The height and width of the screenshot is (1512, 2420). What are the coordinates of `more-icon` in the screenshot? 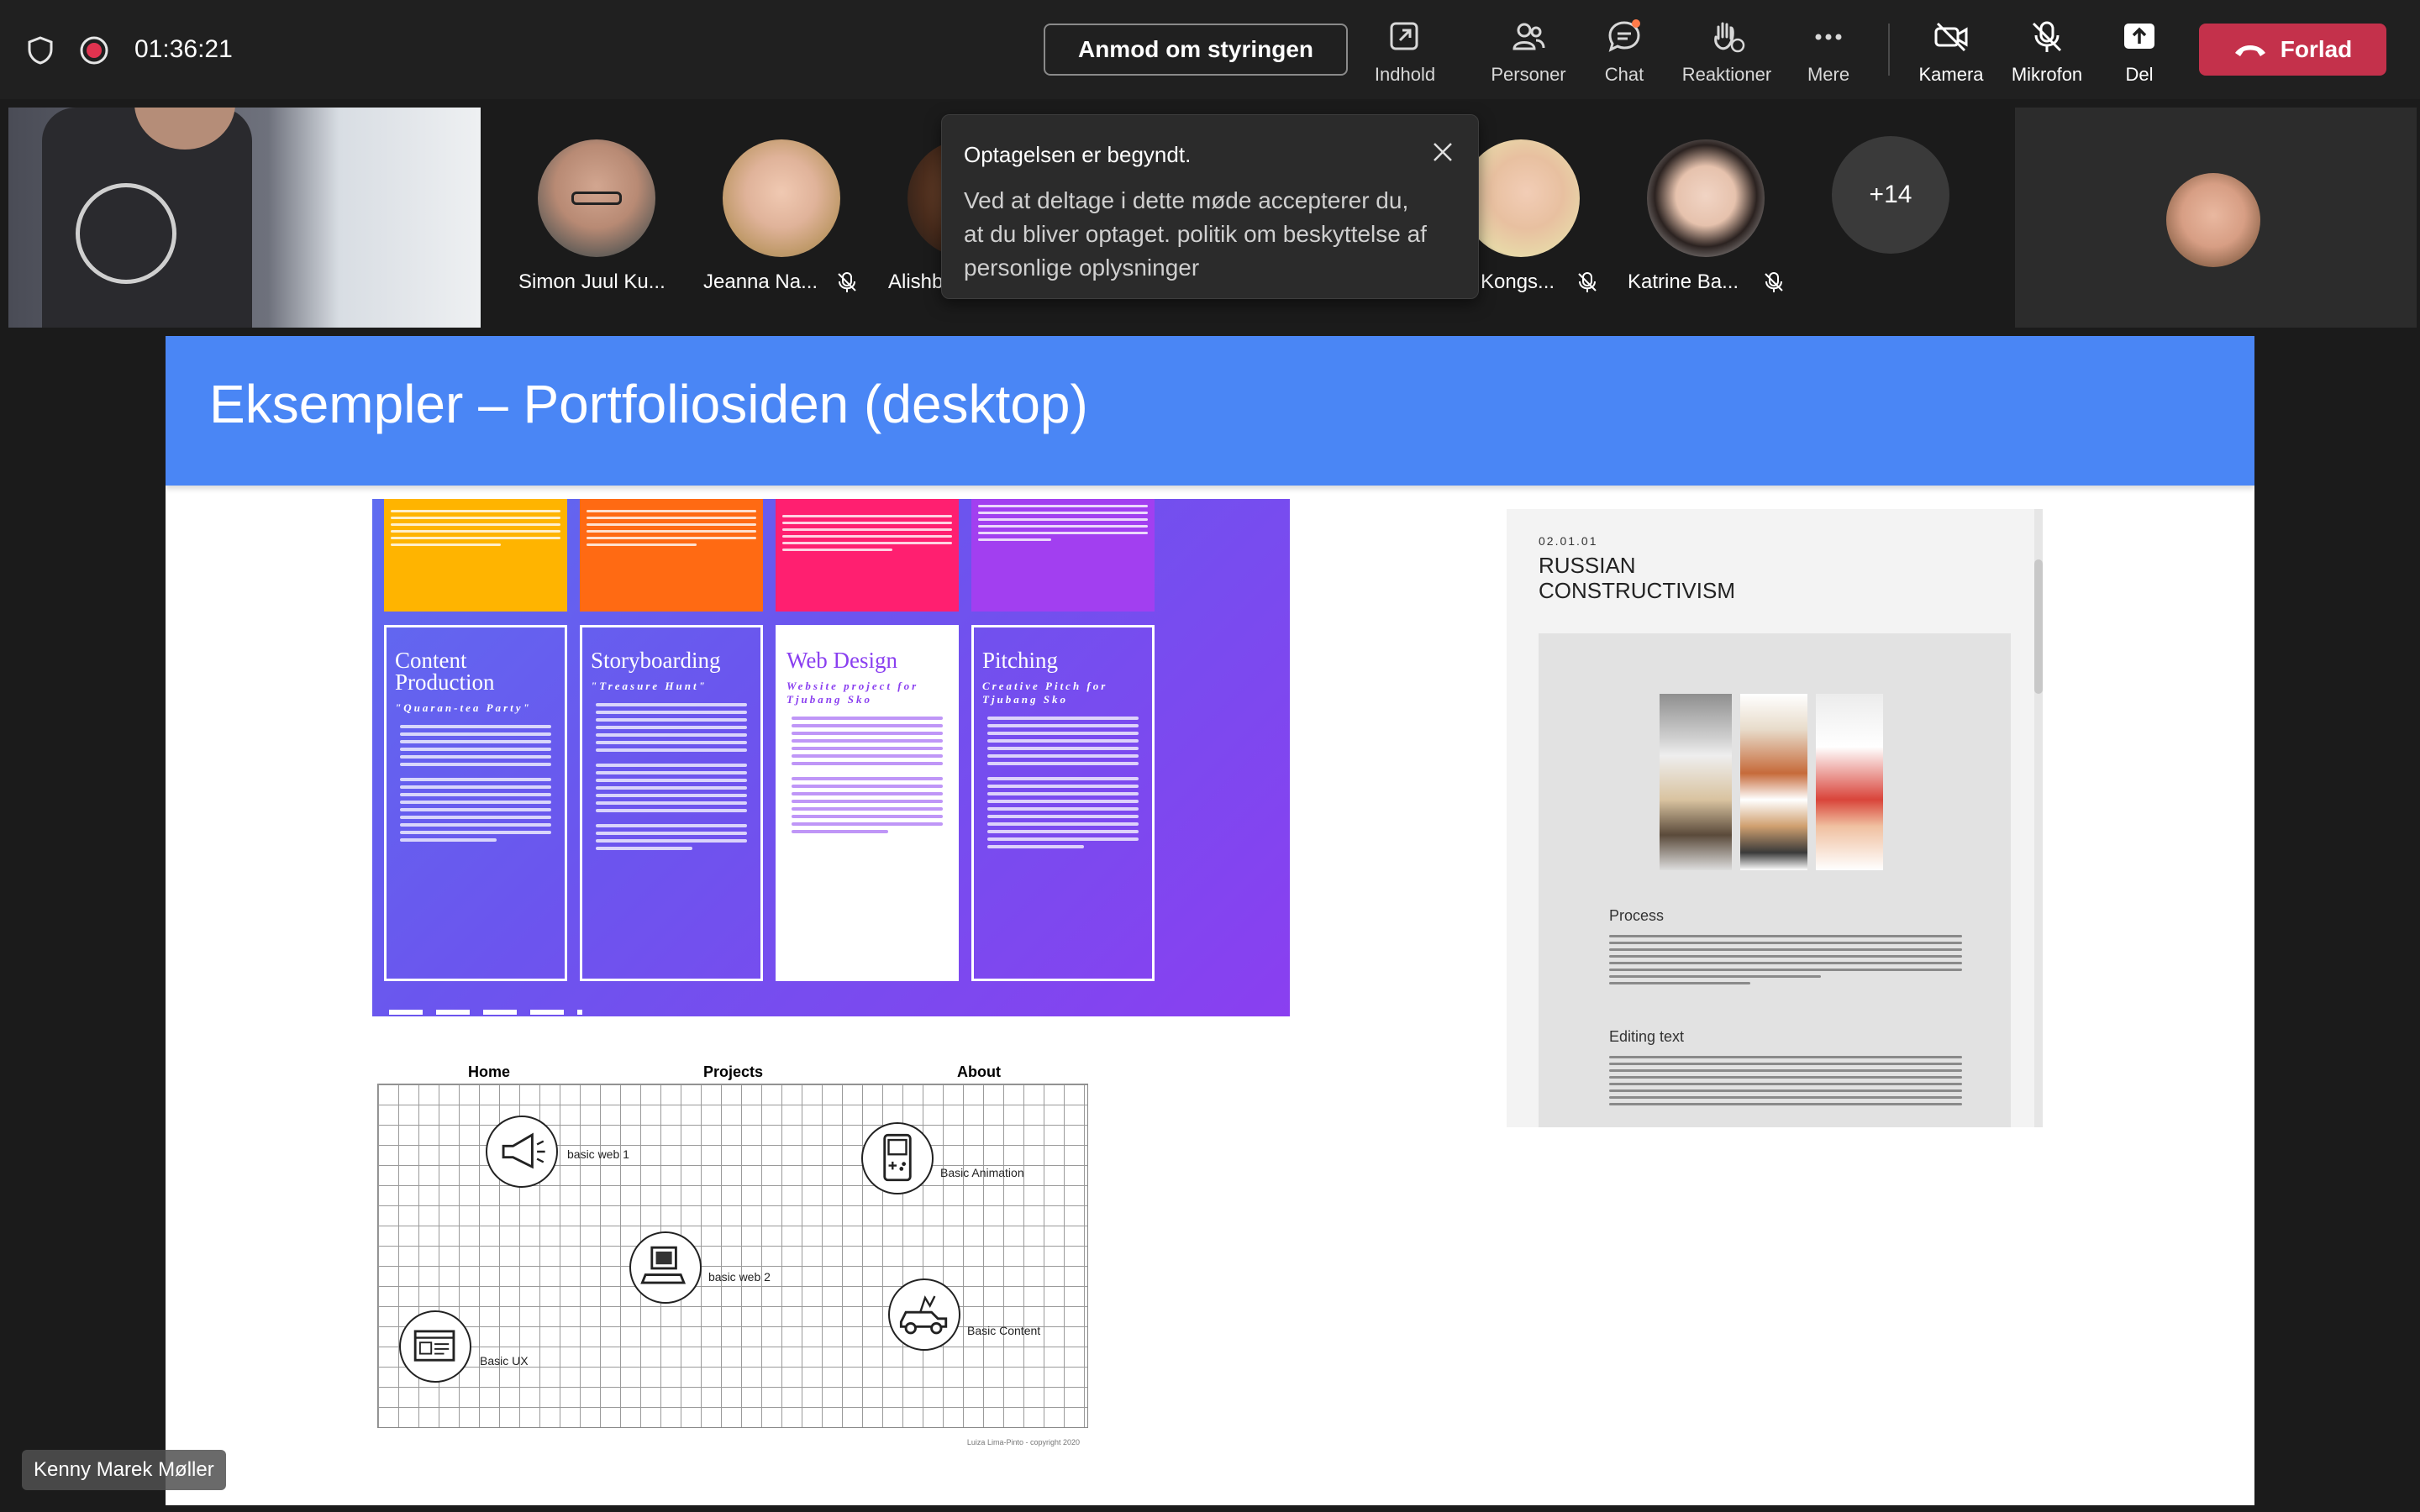 It's located at (1828, 37).